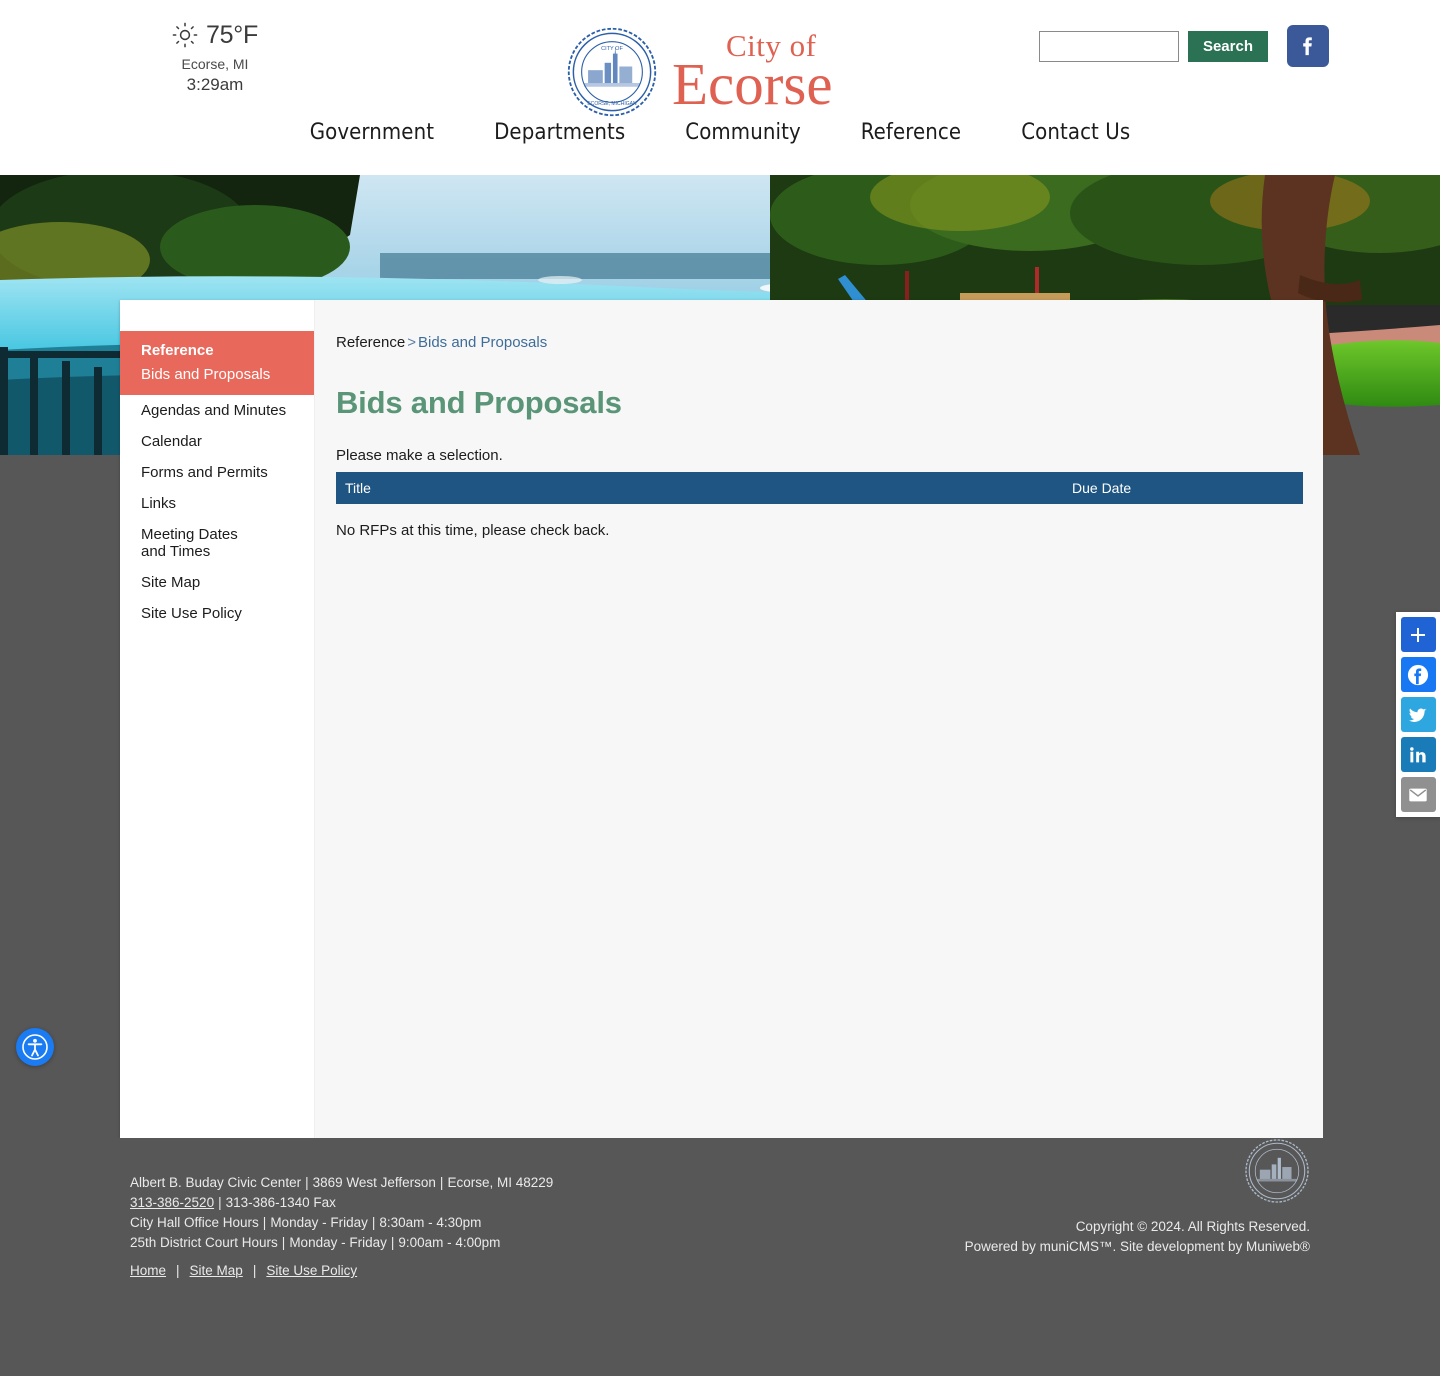 The width and height of the screenshot is (1440, 1376). Describe the element at coordinates (232, 34) in the screenshot. I see `weather-temperature: 75°F` at that location.